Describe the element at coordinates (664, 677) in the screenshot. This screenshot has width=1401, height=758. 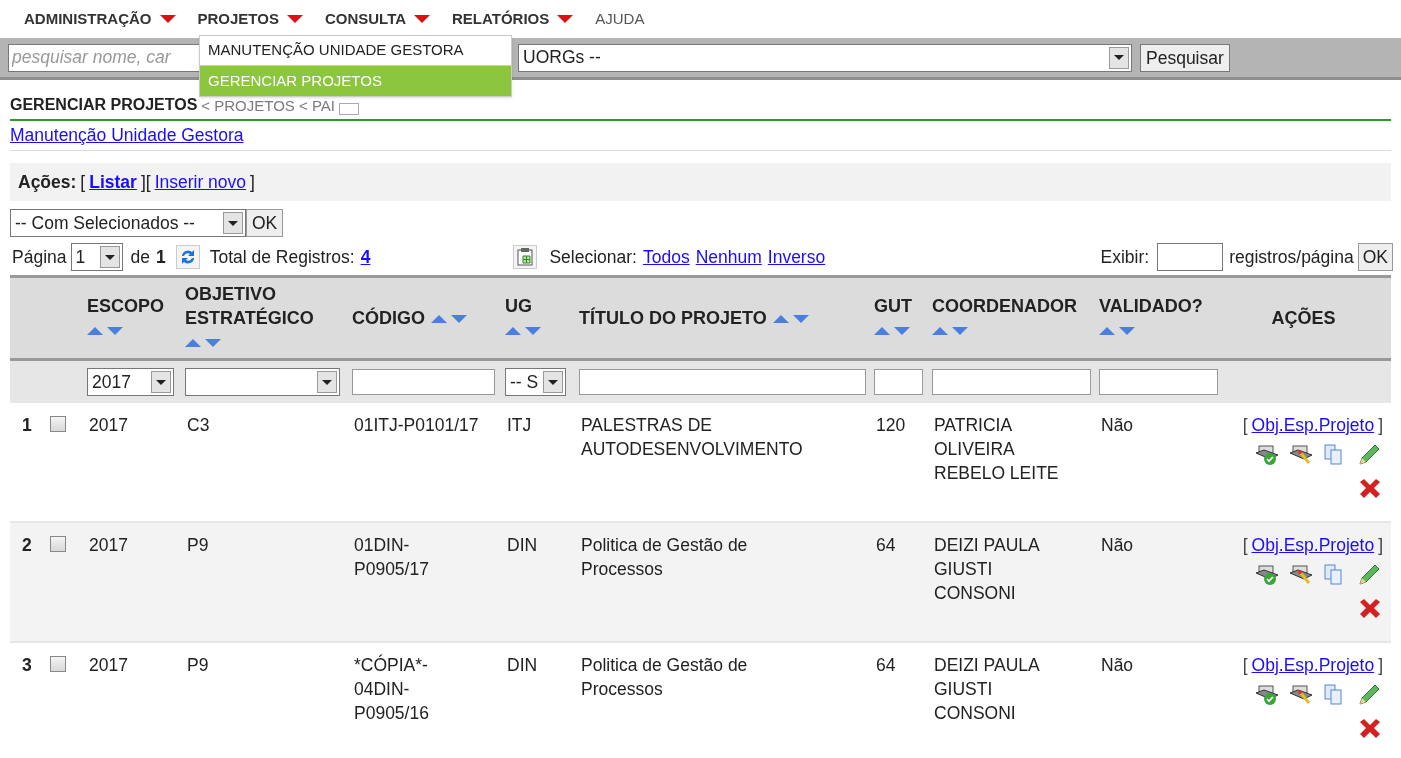
I see `table-cell: Politica de Gestão de Processos` at that location.